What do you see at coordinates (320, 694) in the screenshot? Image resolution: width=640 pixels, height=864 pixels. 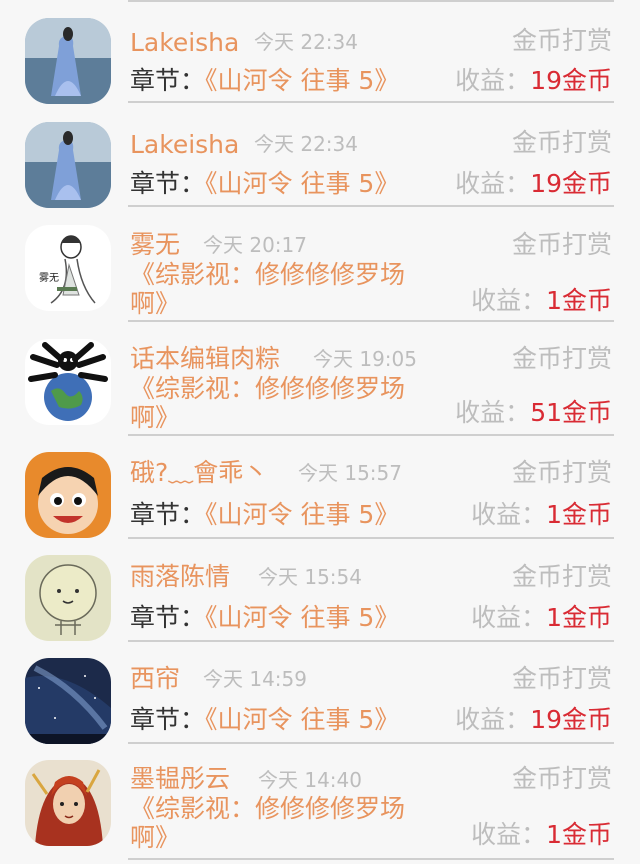 I see `list-item: 西帘 今天 14:59 金币打赏 章节：《山河令 往事 5》 收益：19金币` at bounding box center [320, 694].